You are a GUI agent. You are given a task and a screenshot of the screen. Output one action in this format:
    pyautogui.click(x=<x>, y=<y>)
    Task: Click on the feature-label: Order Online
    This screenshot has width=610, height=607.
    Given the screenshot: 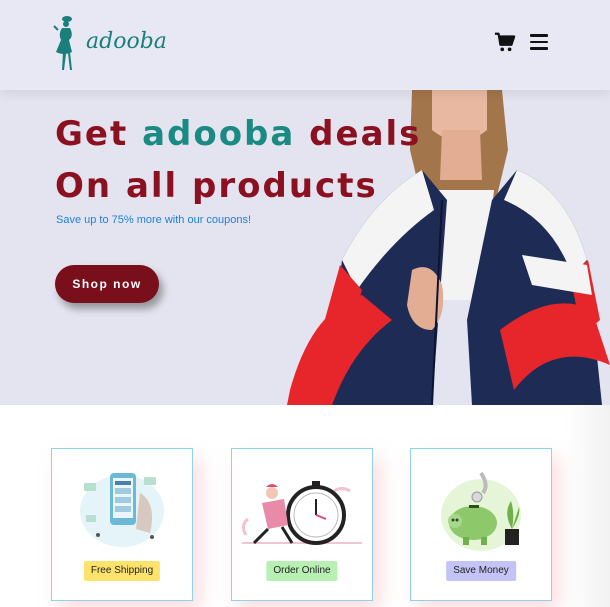 What is the action you would take?
    pyautogui.click(x=302, y=571)
    